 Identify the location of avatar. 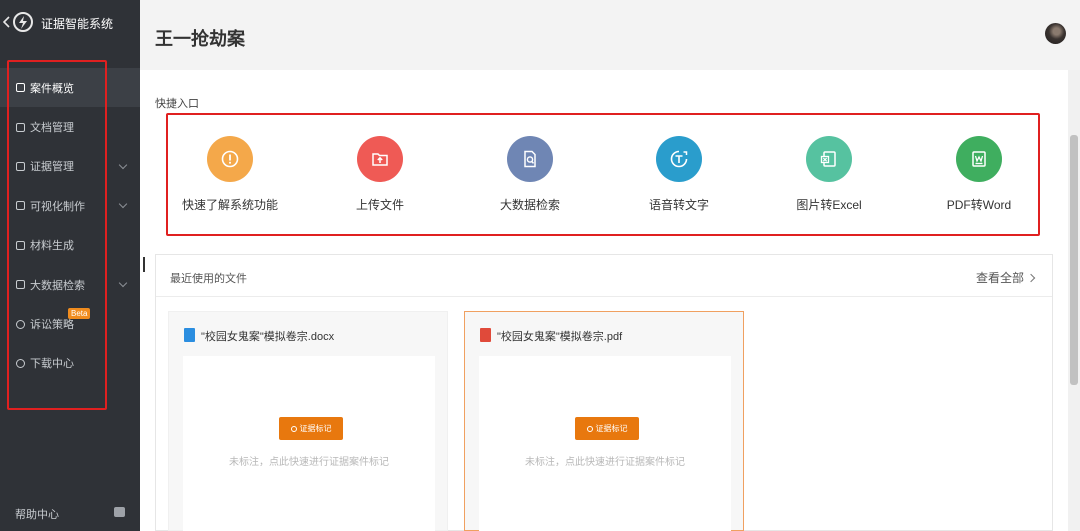
(1055, 33).